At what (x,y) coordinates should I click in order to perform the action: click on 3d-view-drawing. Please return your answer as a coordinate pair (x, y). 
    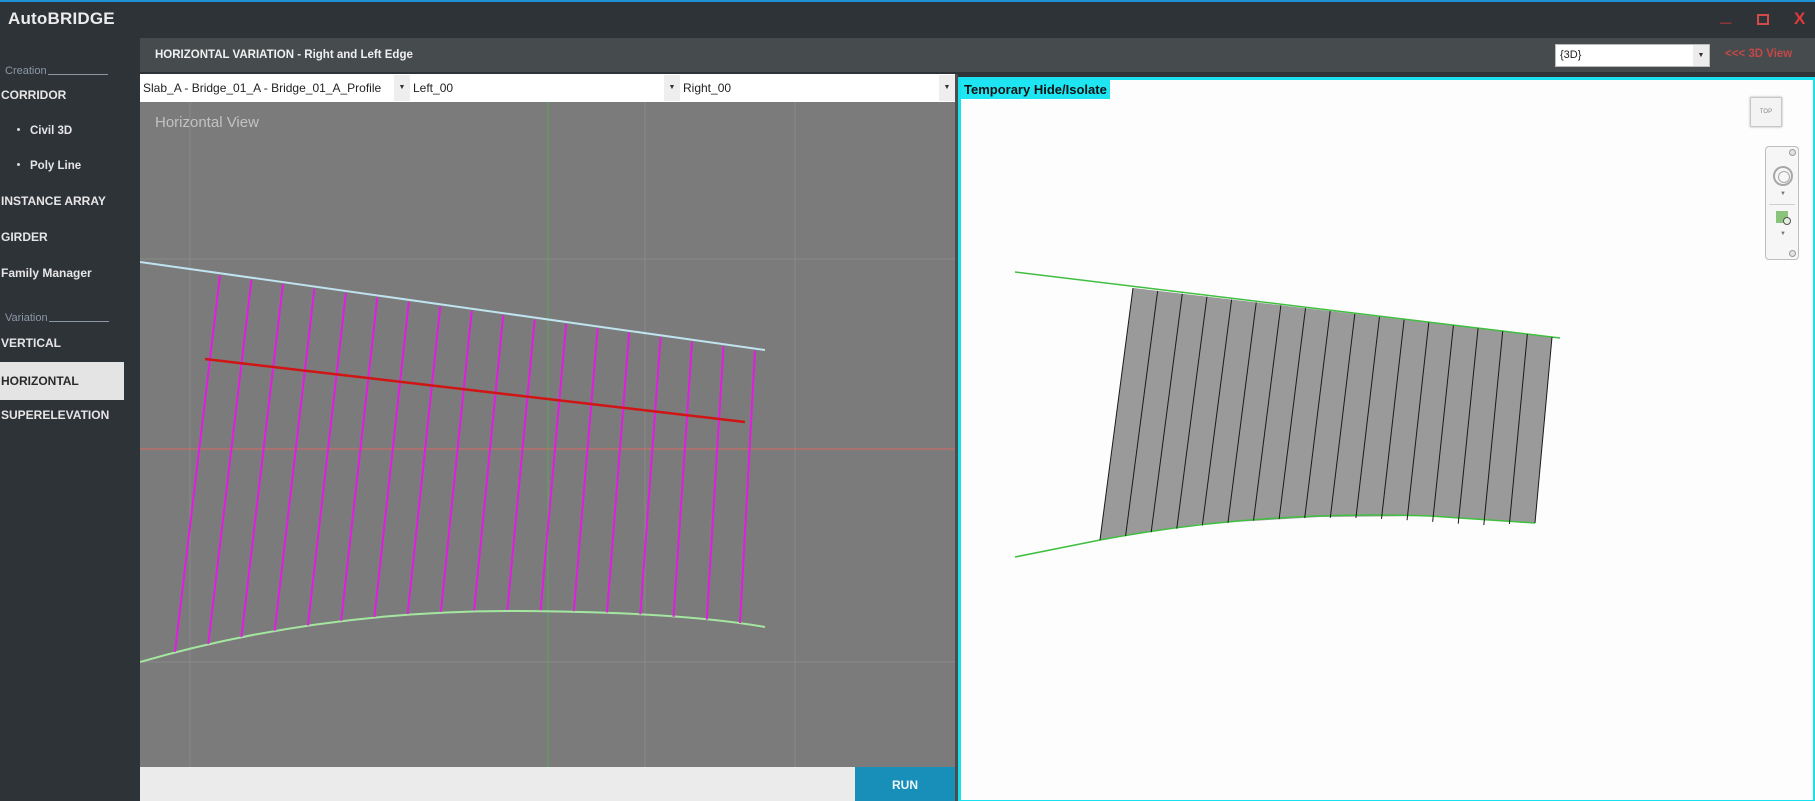
    Looking at the image, I should click on (1287, 414).